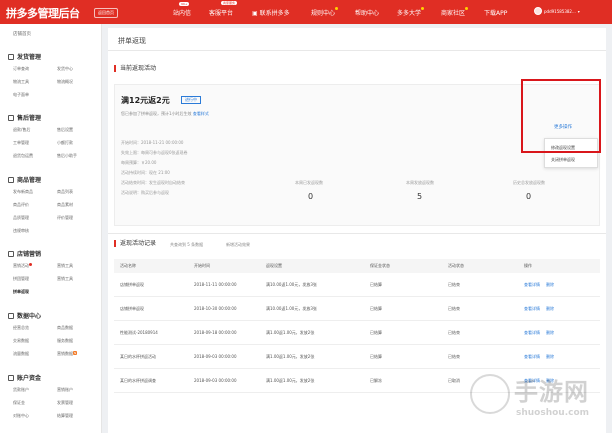 This screenshot has height=433, width=612. What do you see at coordinates (201, 113) in the screenshot?
I see `view-style-link: 查看样式` at bounding box center [201, 113].